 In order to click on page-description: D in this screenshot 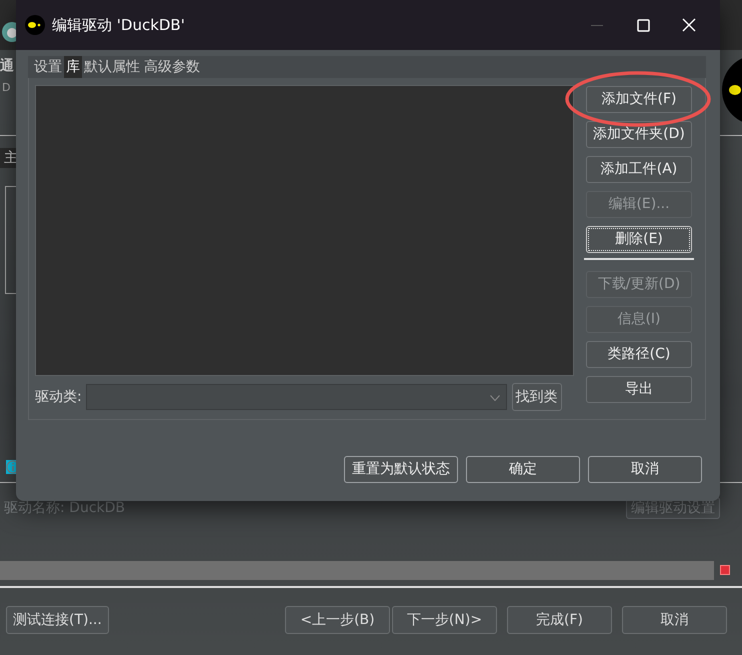, I will do `click(6, 87)`.